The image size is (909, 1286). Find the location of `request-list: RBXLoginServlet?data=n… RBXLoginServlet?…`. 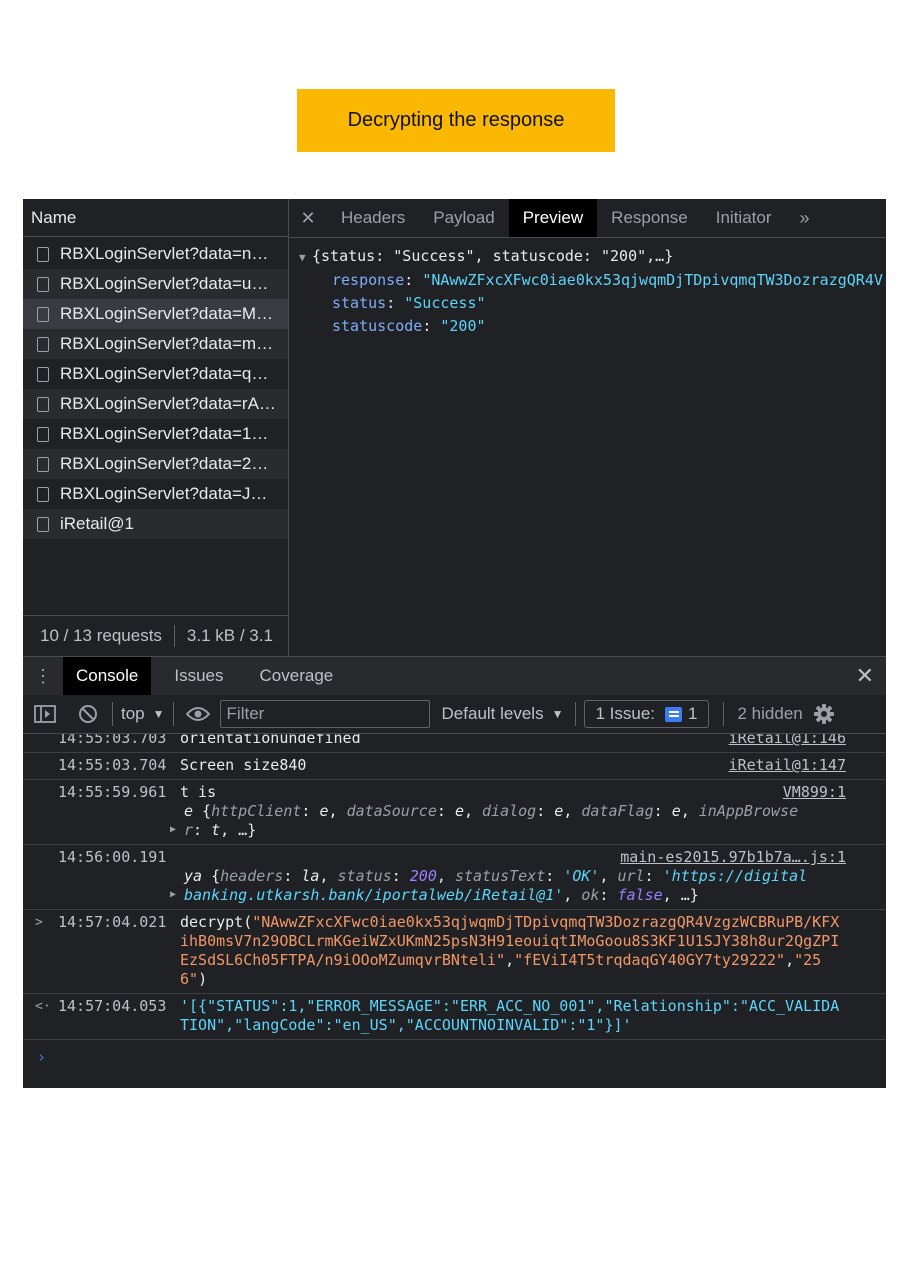

request-list: RBXLoginServlet?data=n… RBXLoginServlet?… is located at coordinates (155, 389).